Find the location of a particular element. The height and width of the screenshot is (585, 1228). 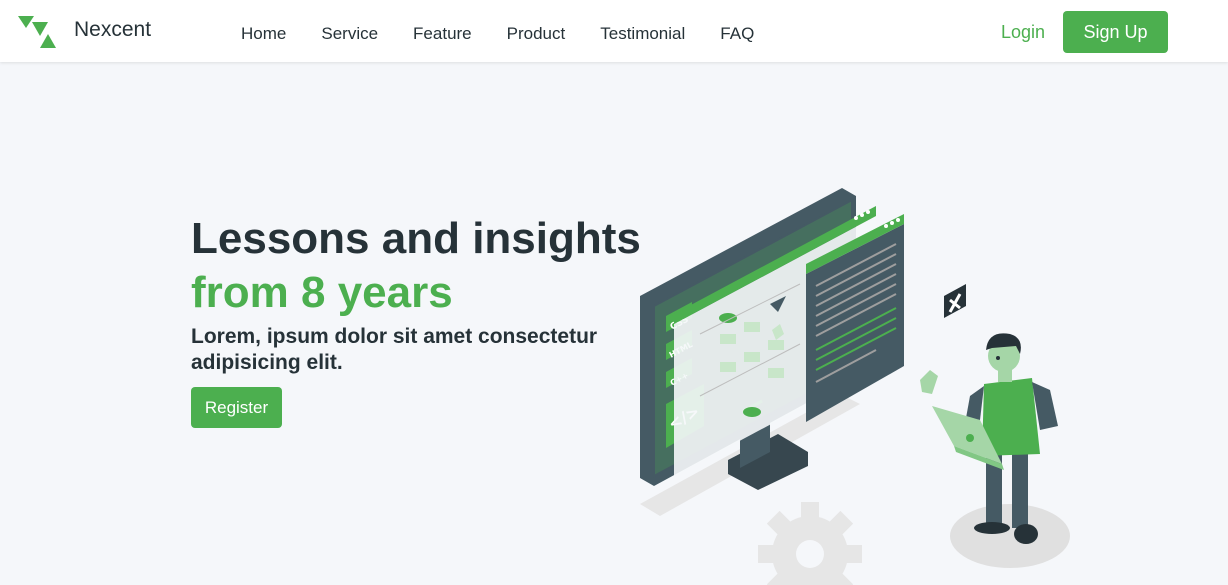

nexcent-logo-icon is located at coordinates (37, 32).